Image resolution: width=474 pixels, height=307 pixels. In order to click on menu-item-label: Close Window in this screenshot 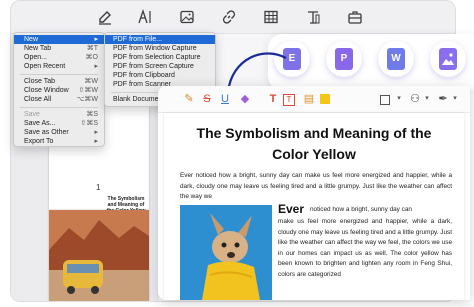, I will do `click(46, 90)`.